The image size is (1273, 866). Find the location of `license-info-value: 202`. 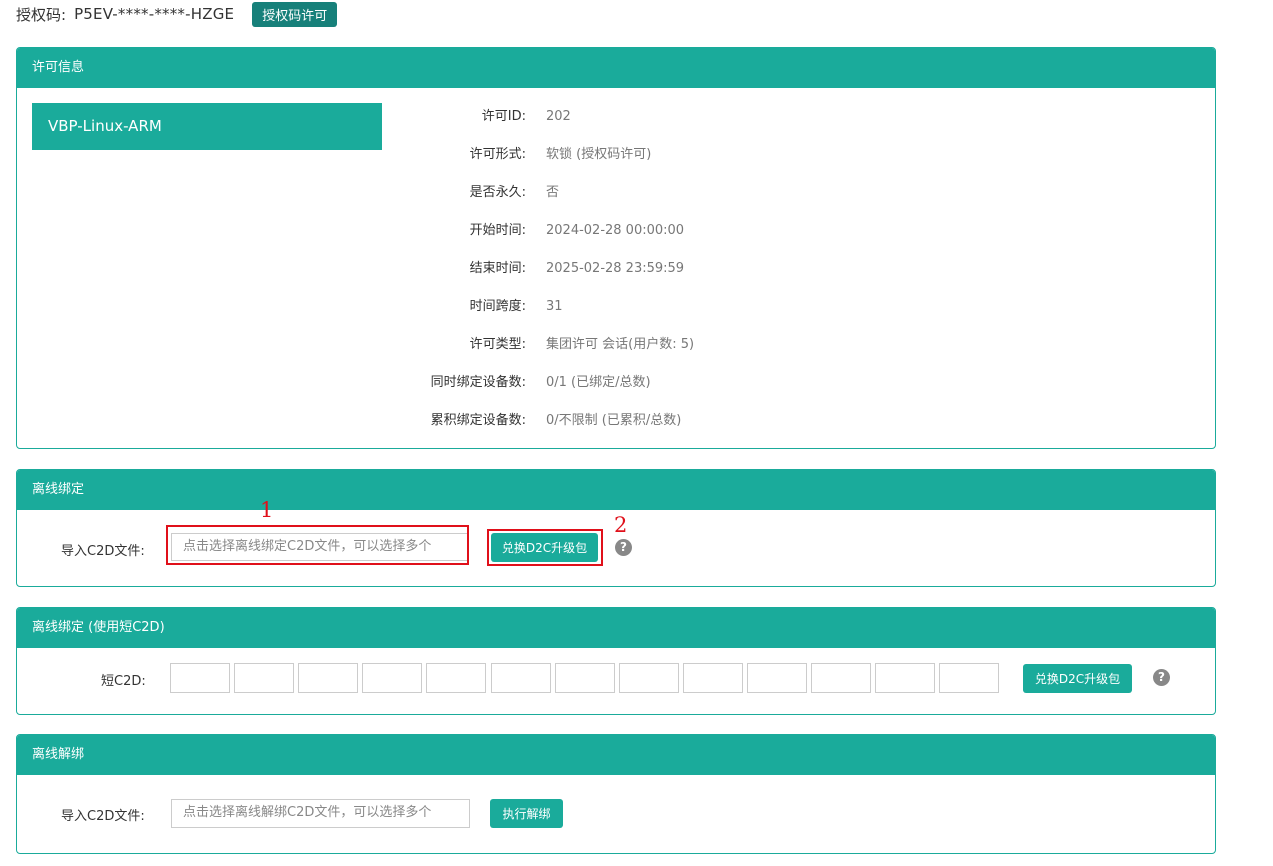

license-info-value: 202 is located at coordinates (558, 116).